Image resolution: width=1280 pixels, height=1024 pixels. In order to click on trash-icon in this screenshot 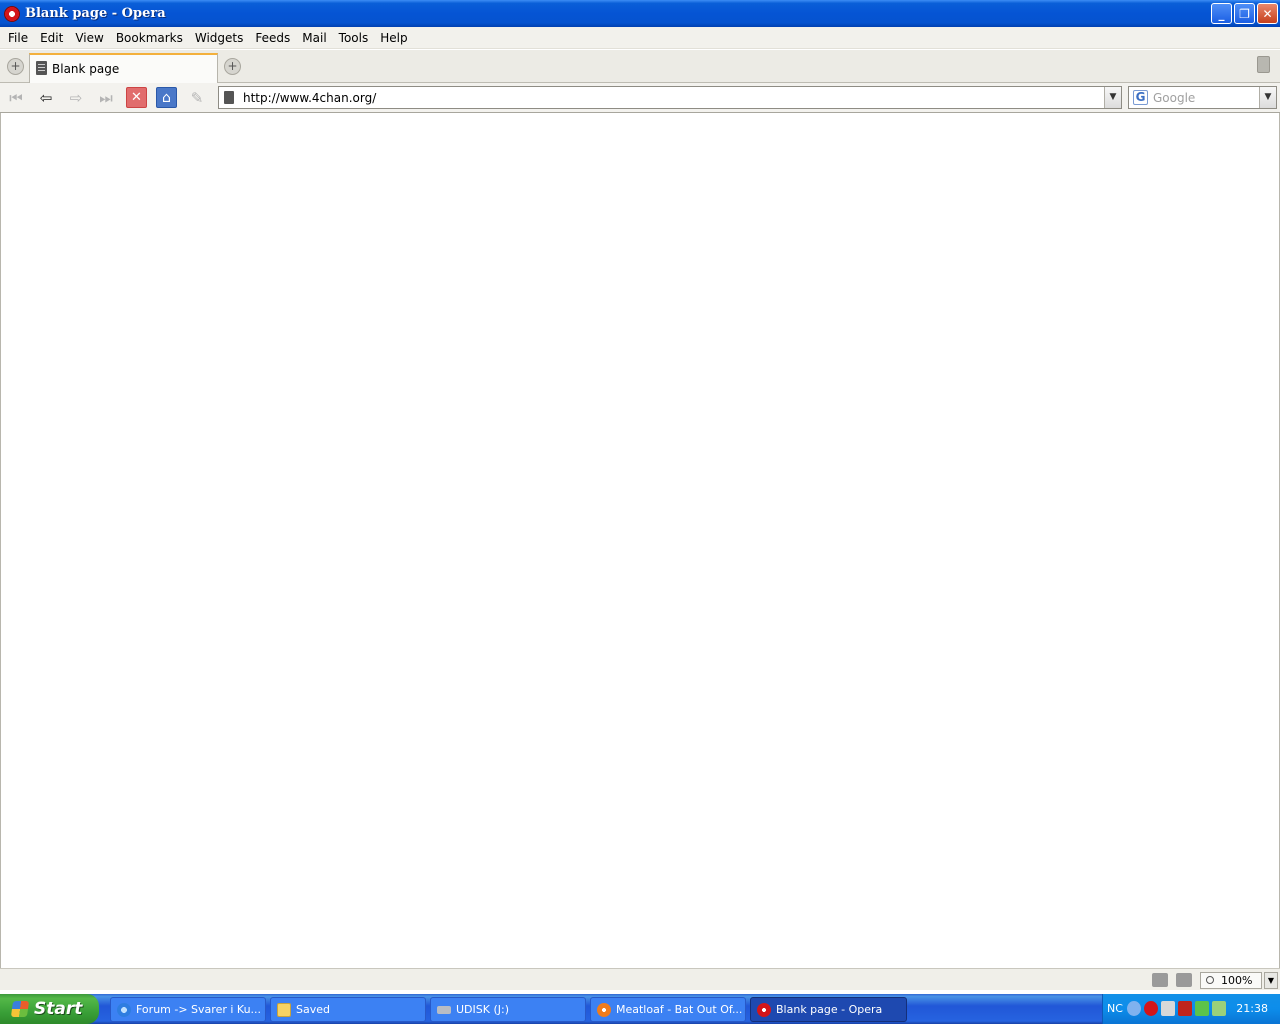, I will do `click(1263, 64)`.